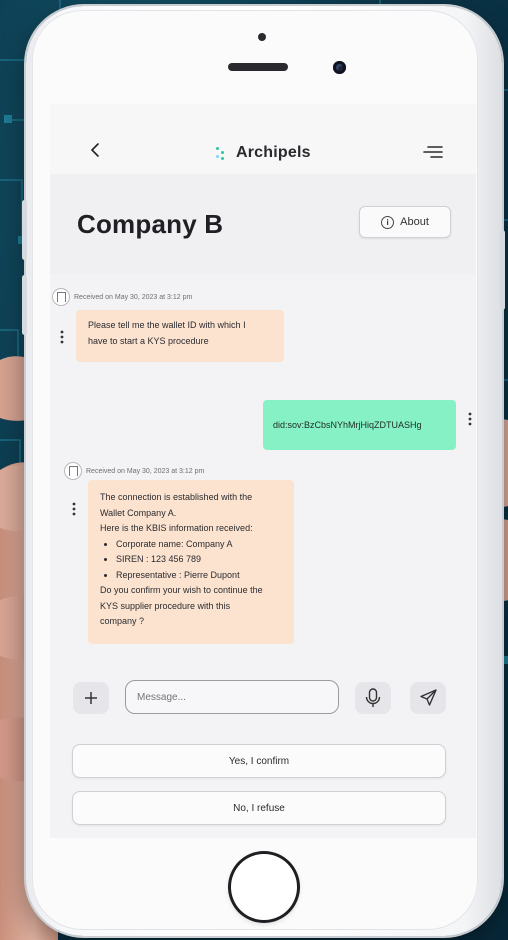  I want to click on kbis-info-item: SIREN : 123 456 789, so click(199, 560).